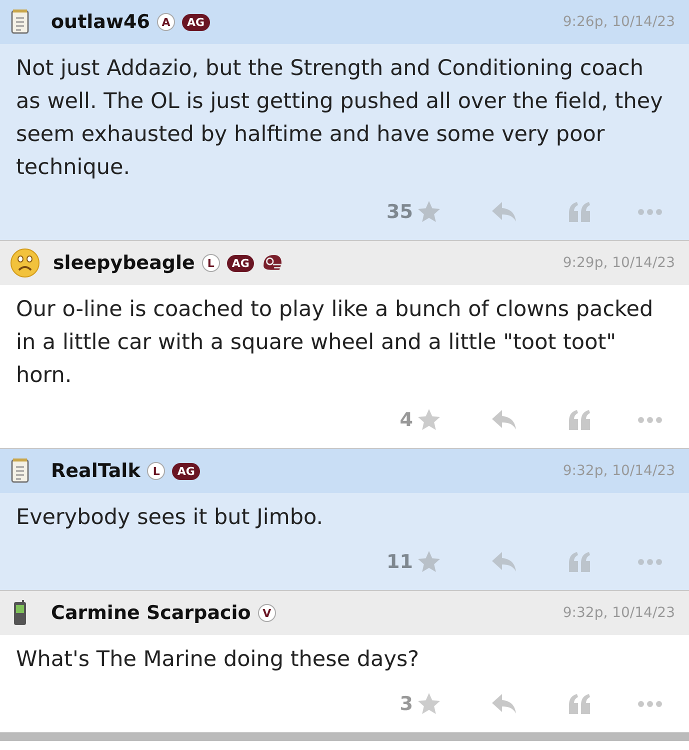 This screenshot has width=689, height=750. I want to click on username: RealTalk, so click(95, 471).